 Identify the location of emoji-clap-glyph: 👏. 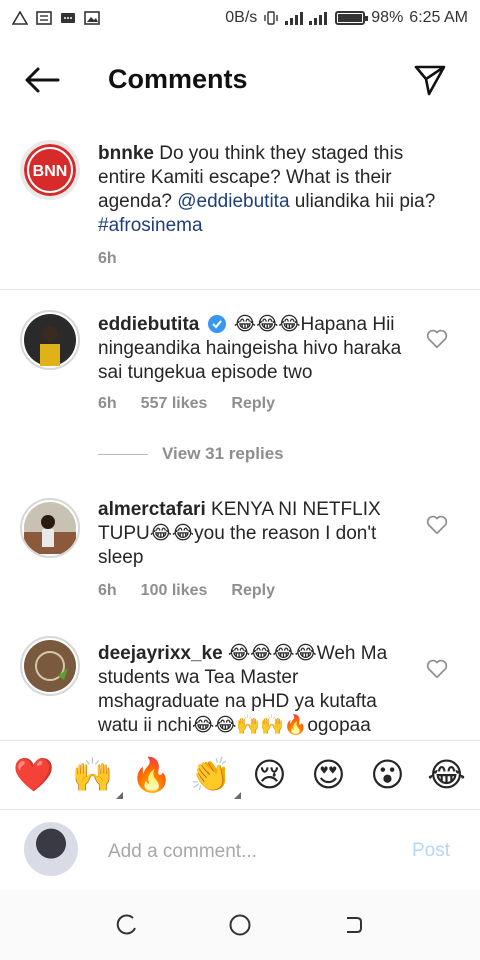
(210, 774).